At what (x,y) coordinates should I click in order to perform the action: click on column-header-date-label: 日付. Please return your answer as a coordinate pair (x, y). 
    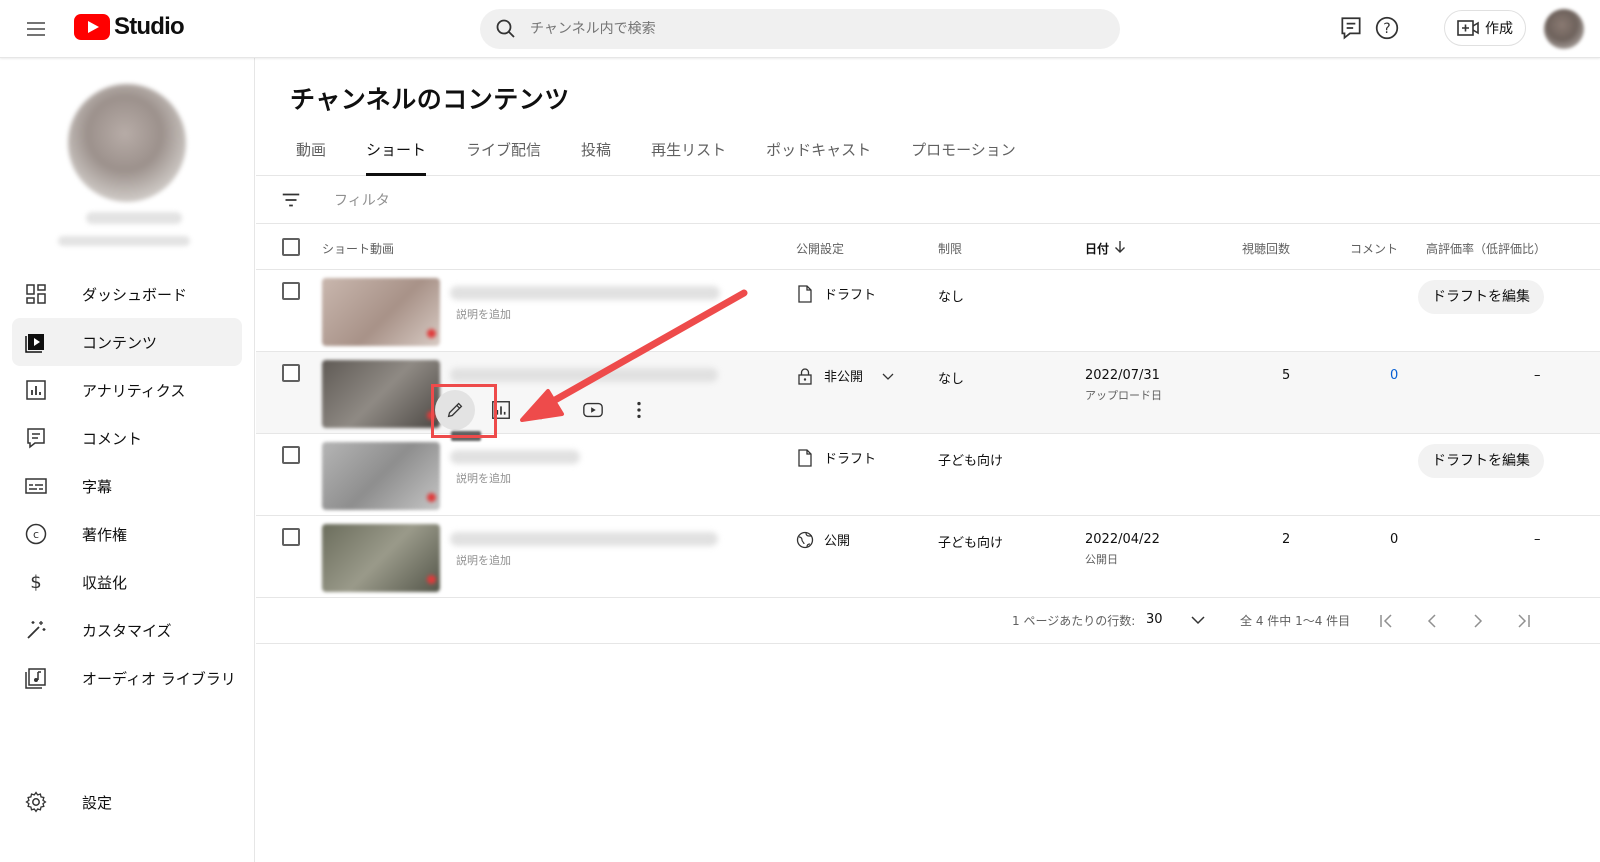
    Looking at the image, I should click on (1097, 249).